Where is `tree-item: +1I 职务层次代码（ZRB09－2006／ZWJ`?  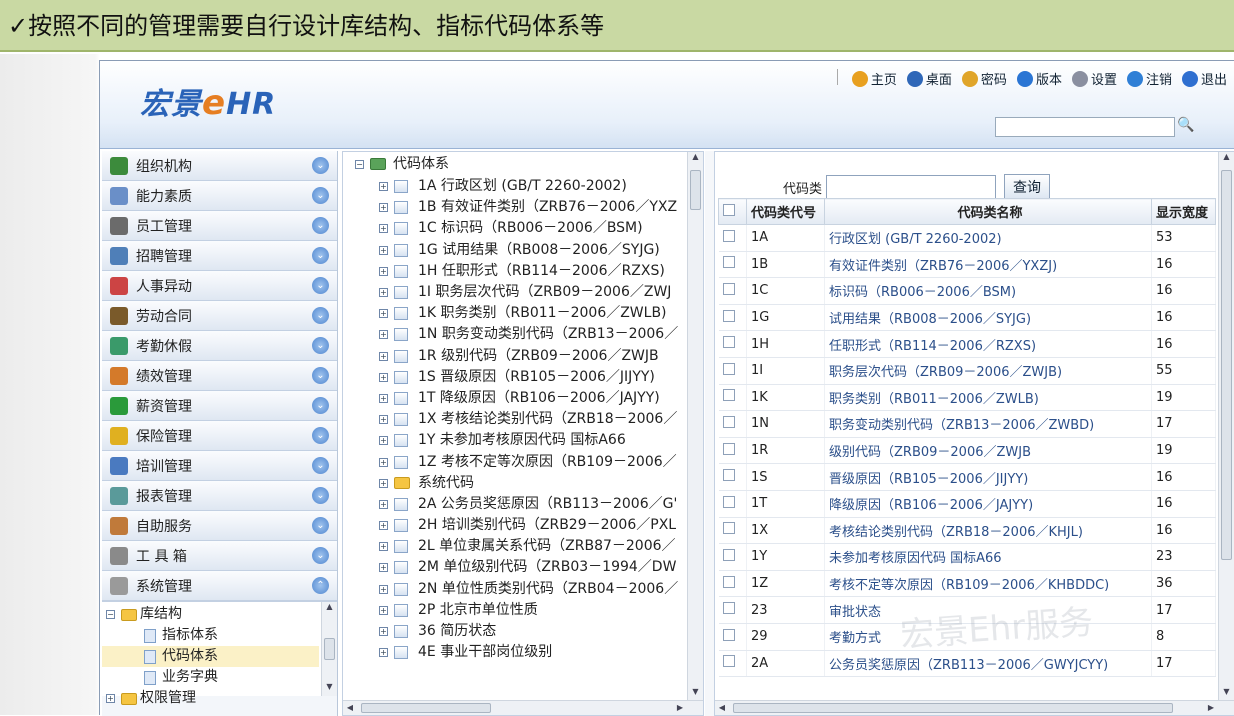
tree-item: +1I 职务层次代码（ZRB09－2006／ZWJ is located at coordinates (523, 292).